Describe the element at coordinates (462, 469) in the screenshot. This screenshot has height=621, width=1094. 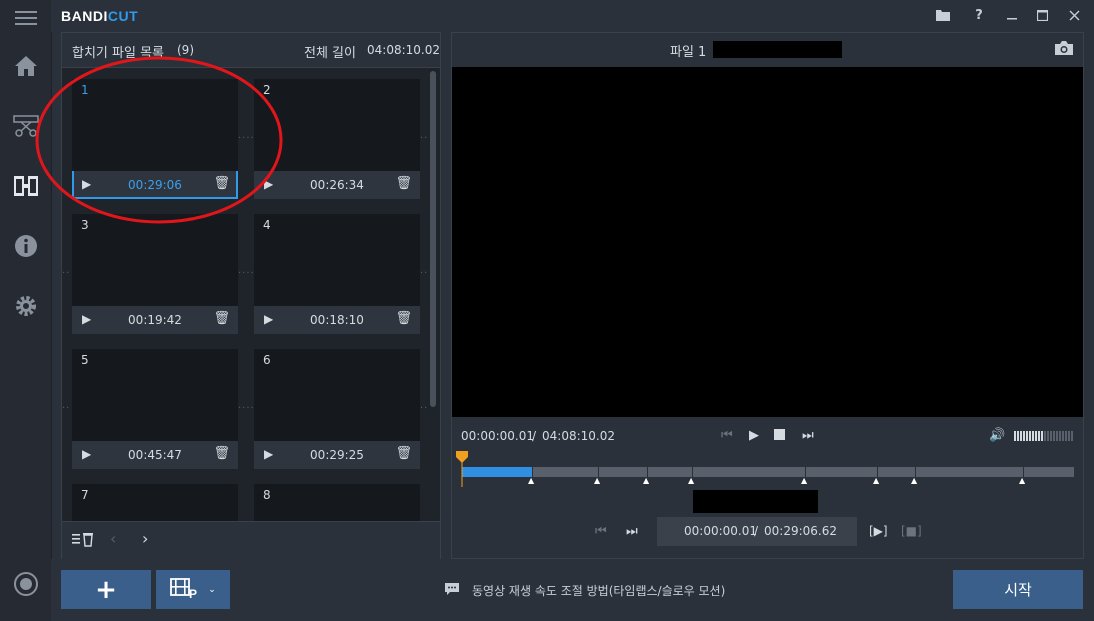
I see `playhead` at that location.